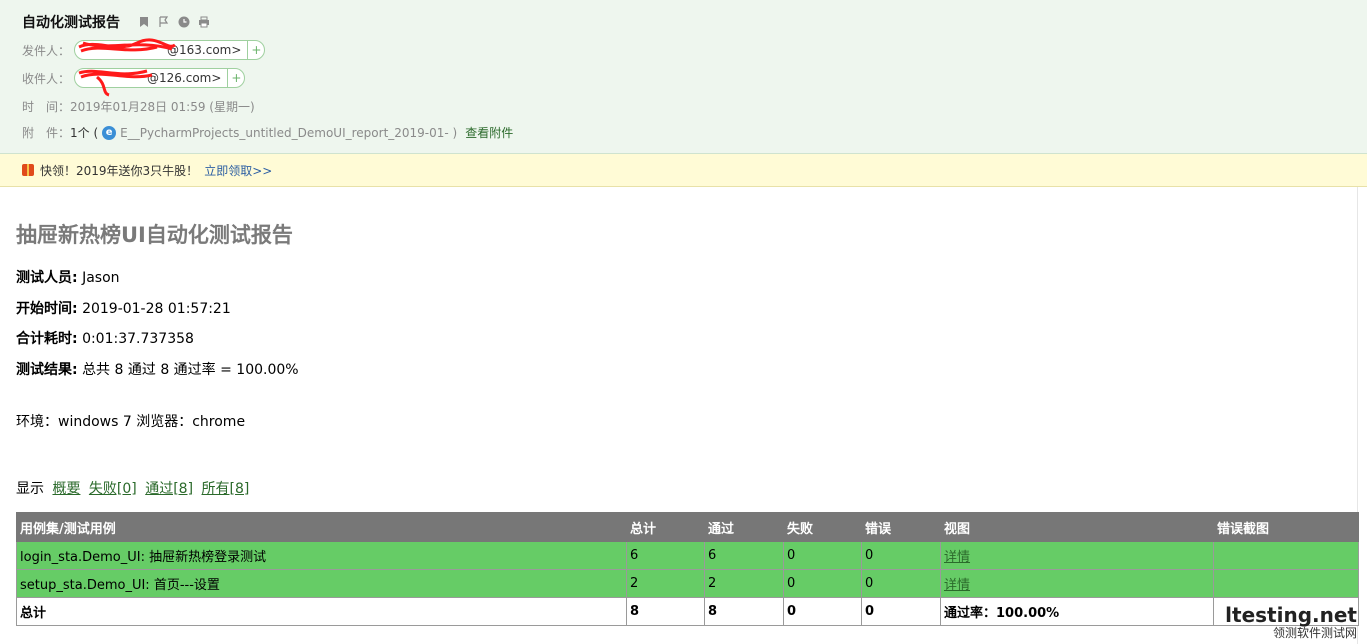 This screenshot has width=1367, height=644. Describe the element at coordinates (744, 527) in the screenshot. I see `column-header: 通过` at that location.